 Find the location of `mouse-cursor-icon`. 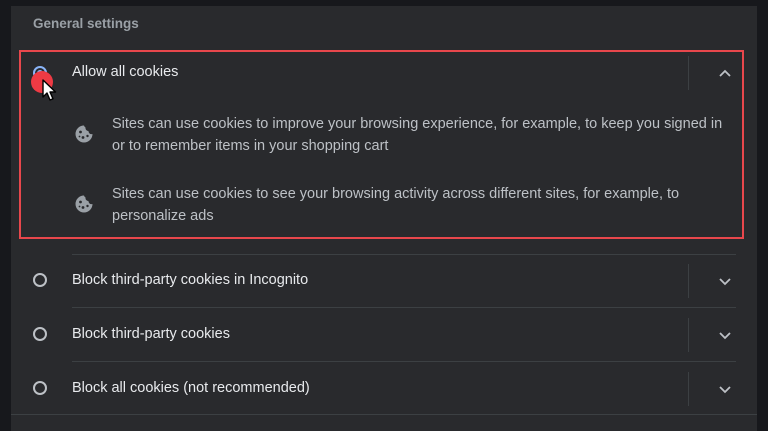

mouse-cursor-icon is located at coordinates (49, 90).